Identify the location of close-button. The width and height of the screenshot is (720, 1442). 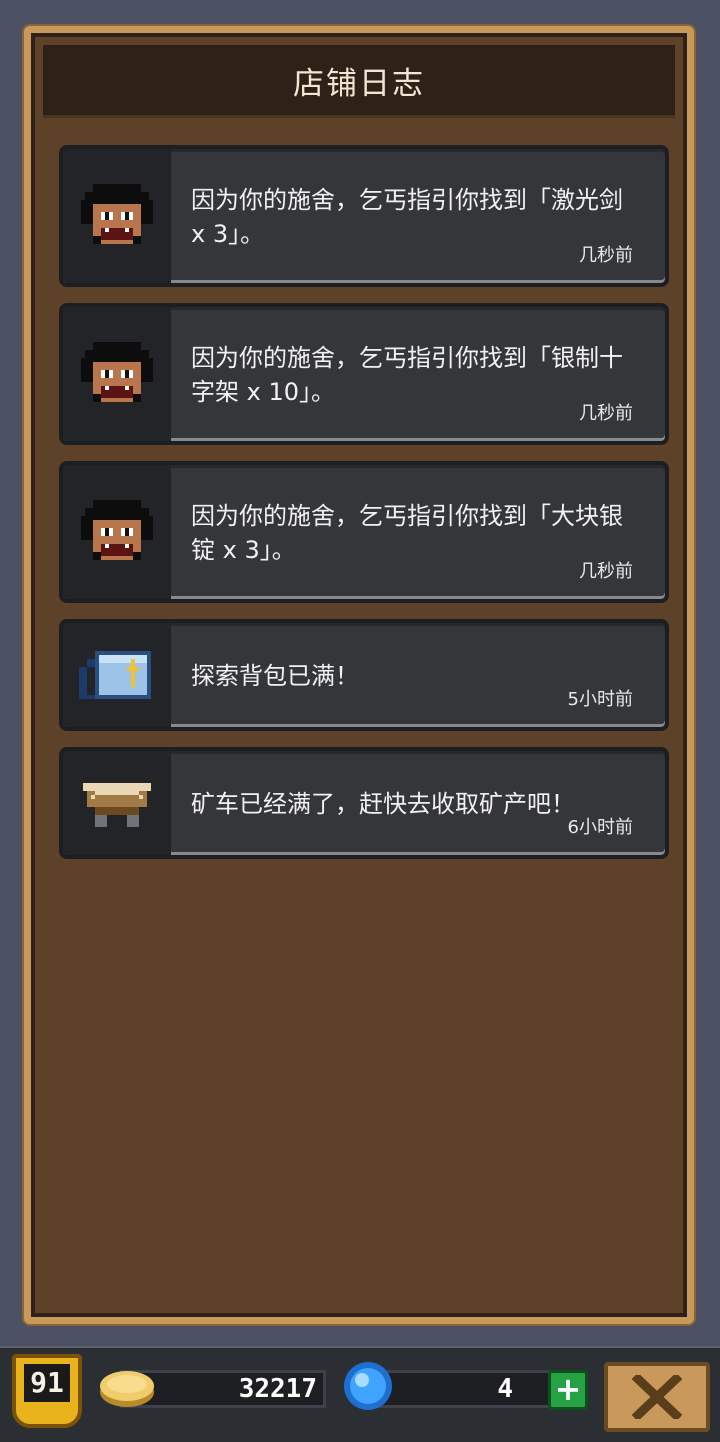
(657, 1397).